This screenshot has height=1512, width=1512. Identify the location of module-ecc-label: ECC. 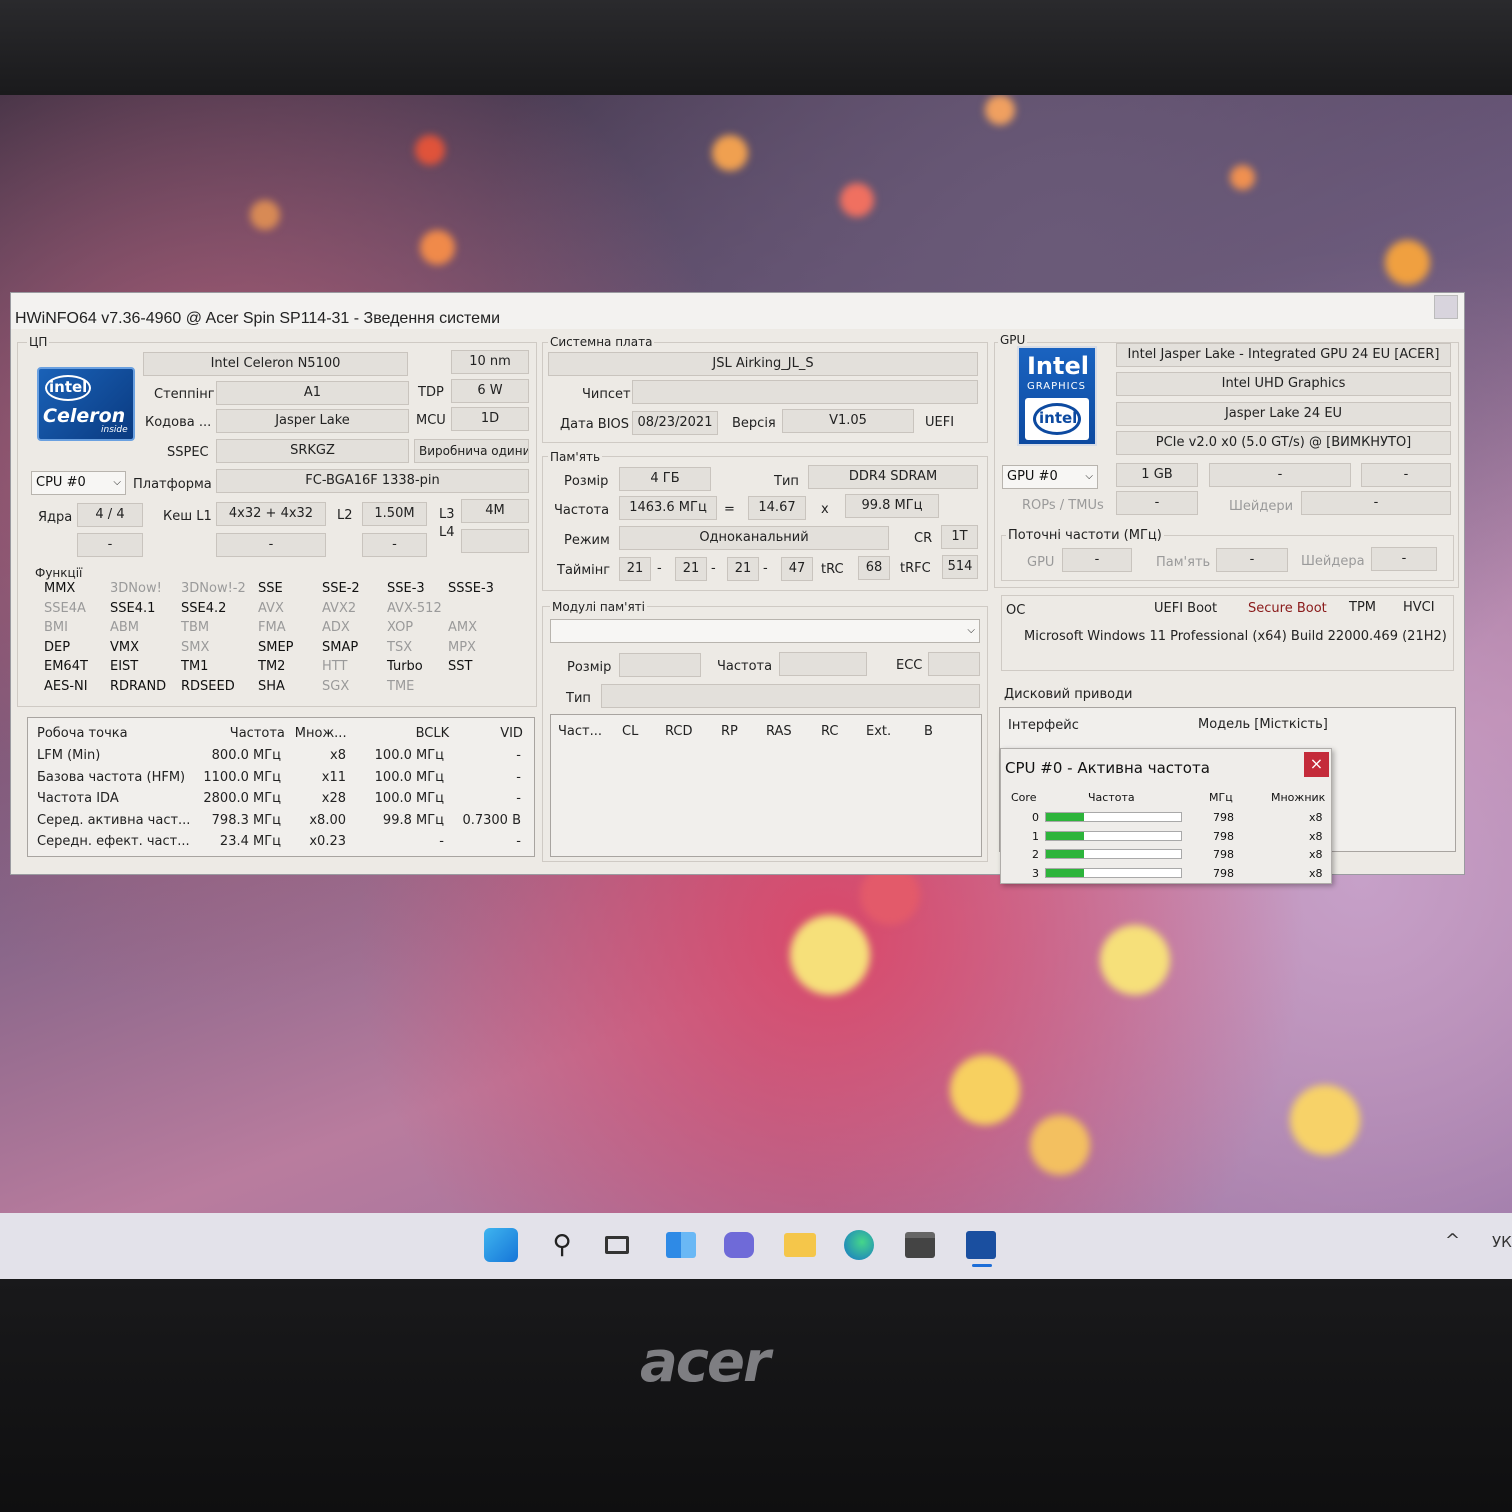
(909, 665).